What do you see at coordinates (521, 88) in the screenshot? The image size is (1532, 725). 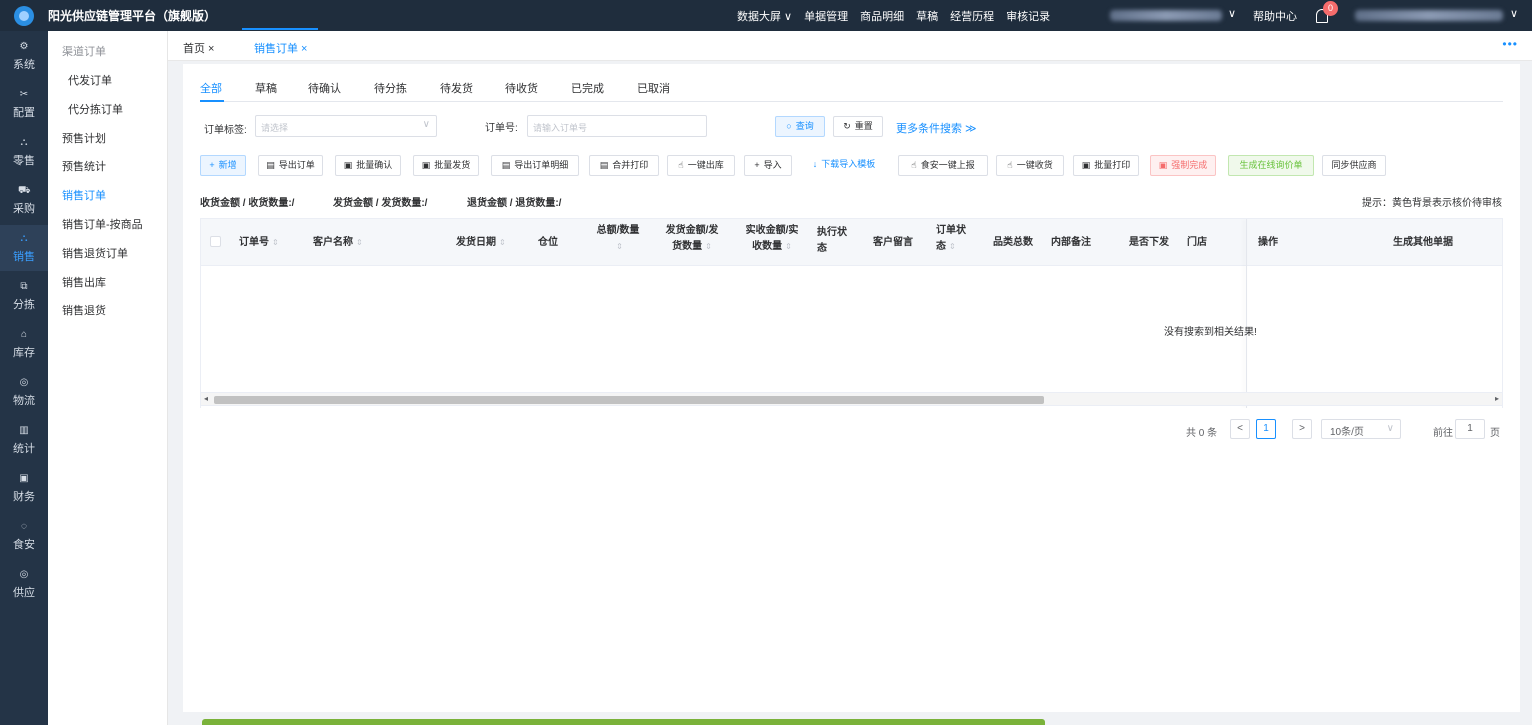 I see `status-tab-pending-receive: 待收货` at bounding box center [521, 88].